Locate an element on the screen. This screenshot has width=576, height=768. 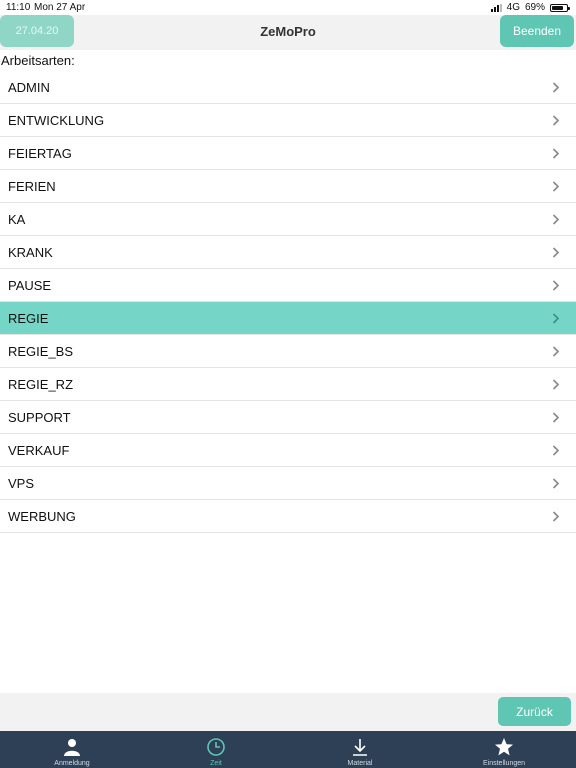
list-item-label: REGIE_RZ is located at coordinates (41, 384).